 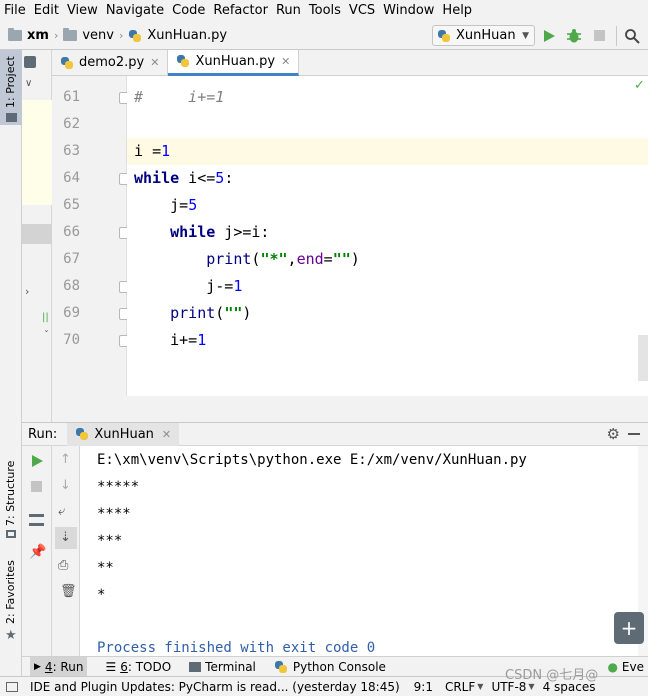 I want to click on code-line-68: j-=1, so click(x=188, y=286).